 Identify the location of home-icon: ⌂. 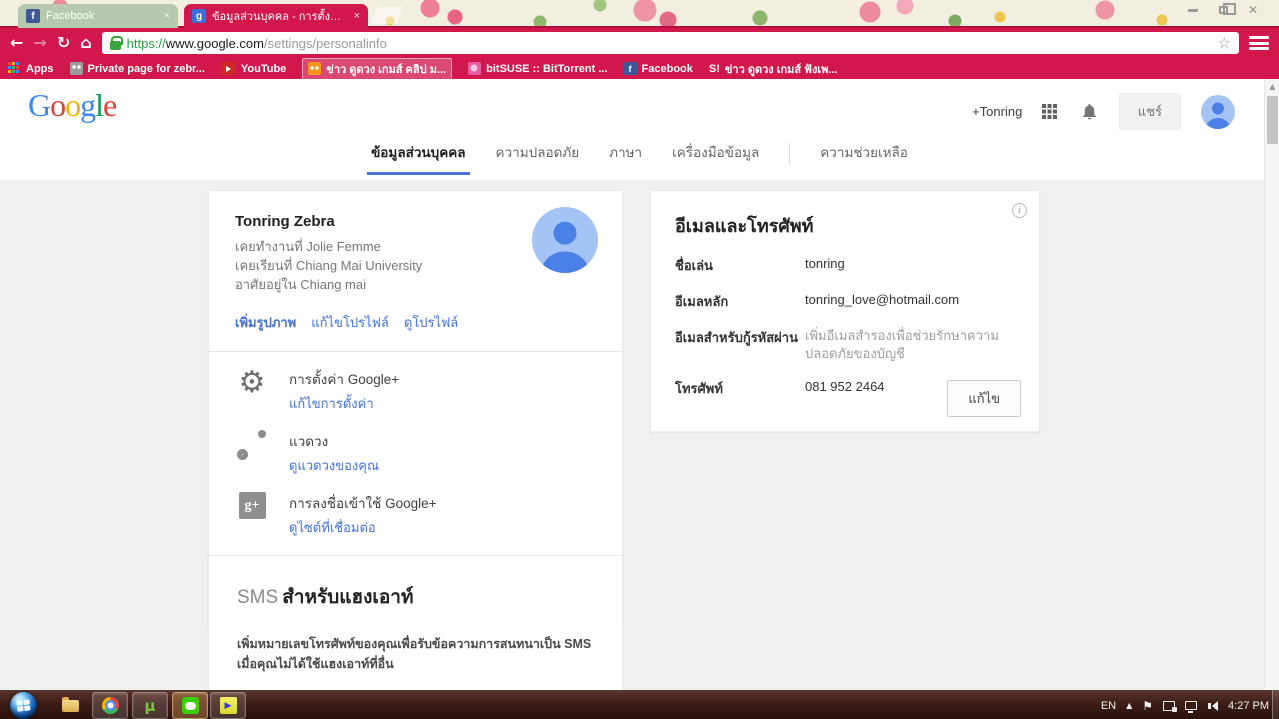
(85, 43).